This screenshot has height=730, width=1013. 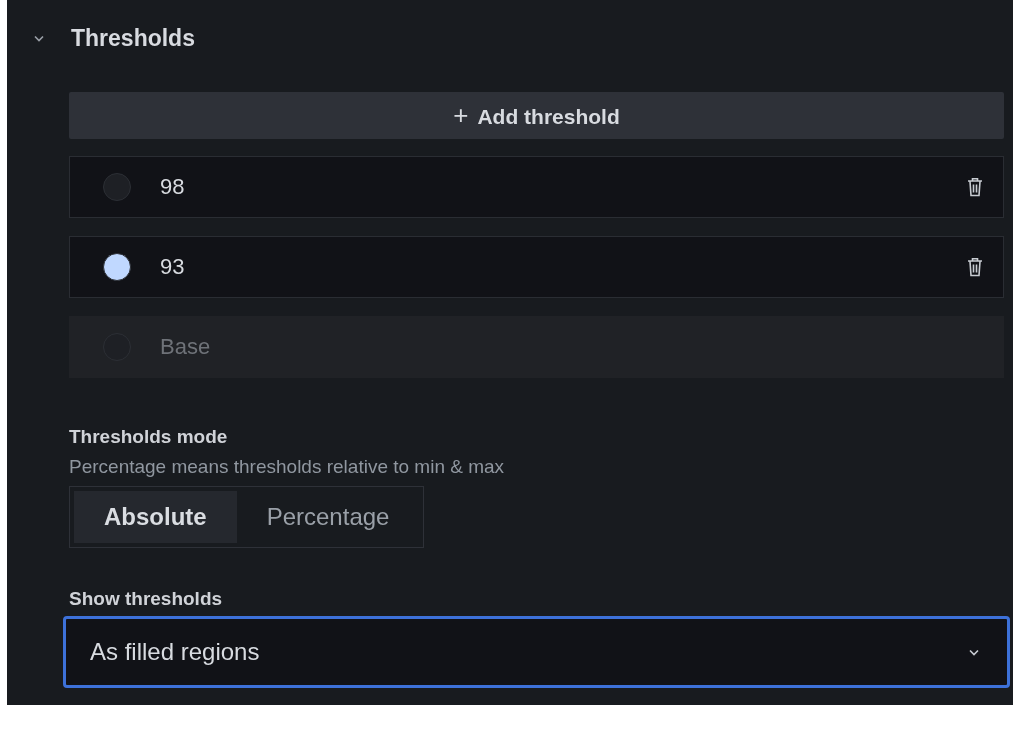 What do you see at coordinates (173, 267) in the screenshot?
I see `threshold-value: 93` at bounding box center [173, 267].